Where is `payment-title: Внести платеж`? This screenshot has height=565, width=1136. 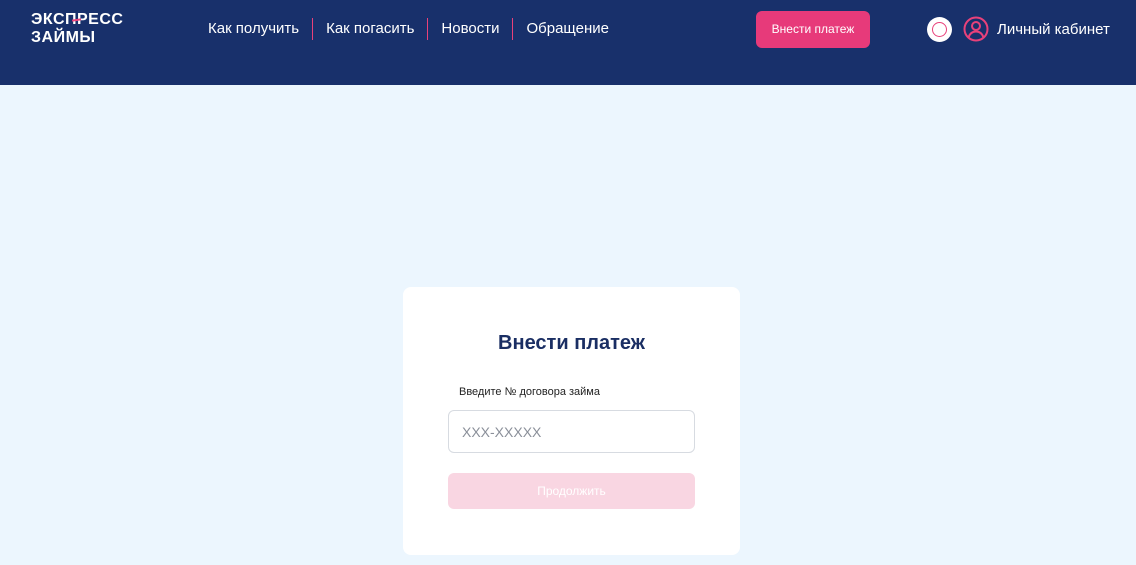 payment-title: Внести платеж is located at coordinates (571, 343).